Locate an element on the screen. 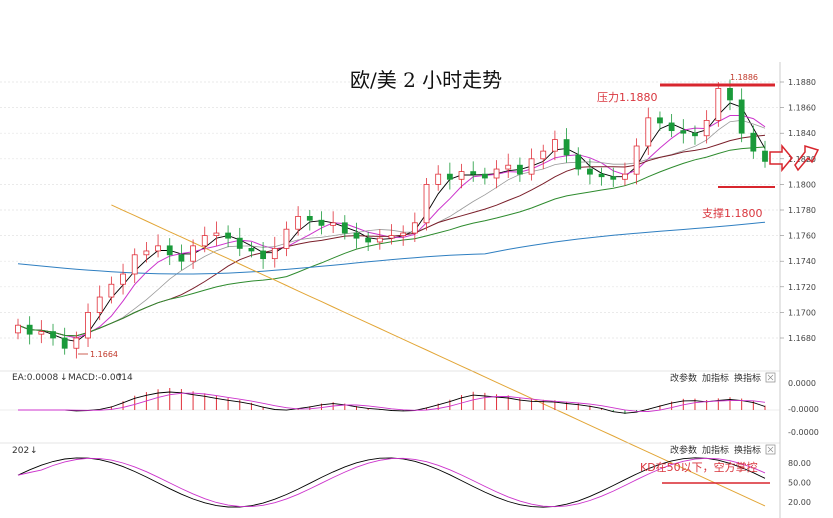  price-tick-label: 1.1780 is located at coordinates (802, 210).